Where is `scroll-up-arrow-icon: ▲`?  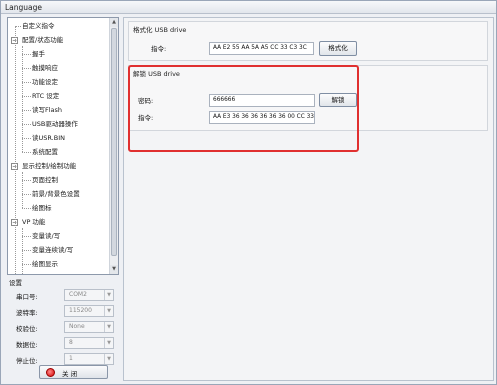
scroll-up-arrow-icon: ▲ is located at coordinates (114, 22).